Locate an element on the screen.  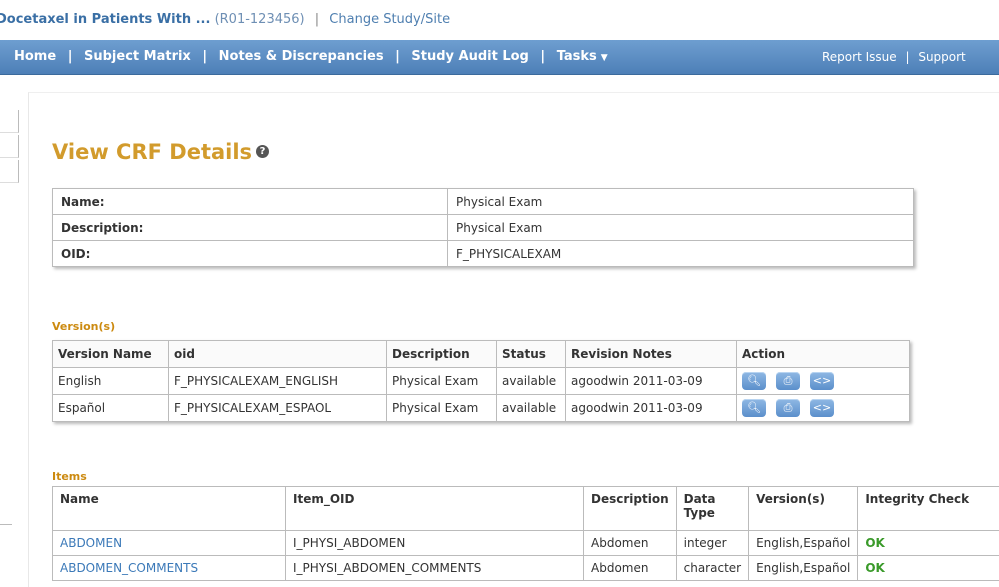
table-row: OID: F_PHYSICALEXAM is located at coordinates (483, 254).